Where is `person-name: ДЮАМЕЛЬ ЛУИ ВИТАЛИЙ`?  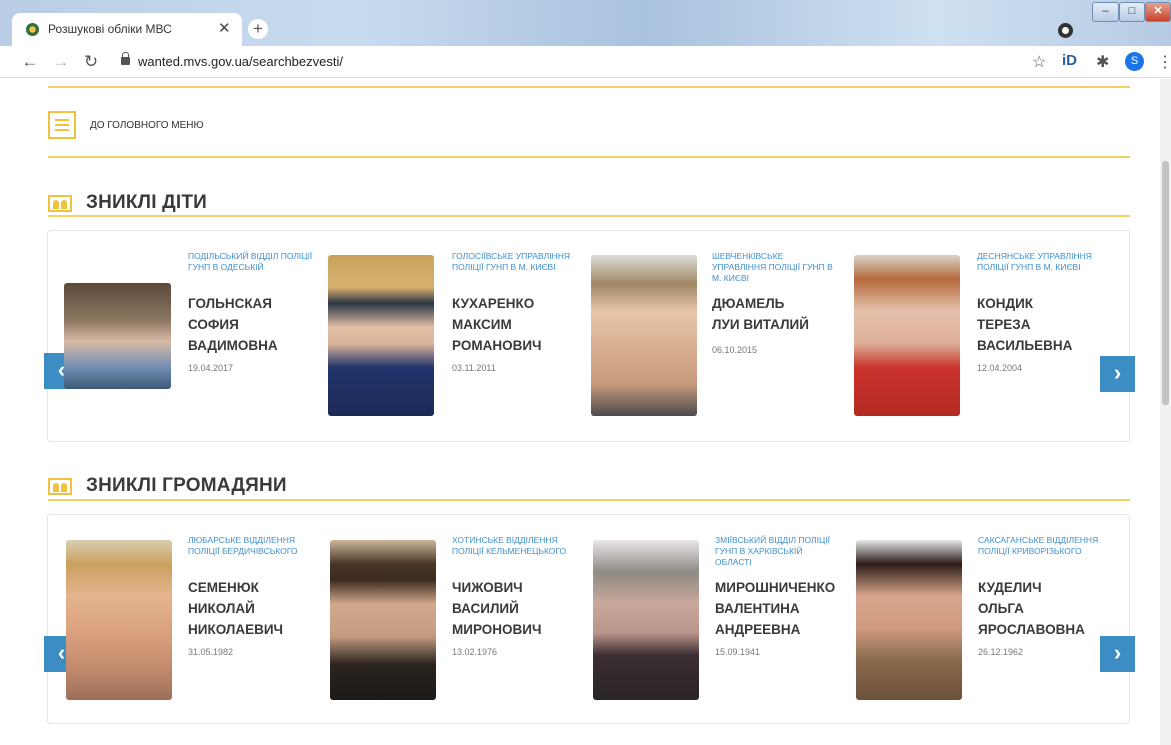 person-name: ДЮАМЕЛЬ ЛУИ ВИТАЛИЙ is located at coordinates (782, 314).